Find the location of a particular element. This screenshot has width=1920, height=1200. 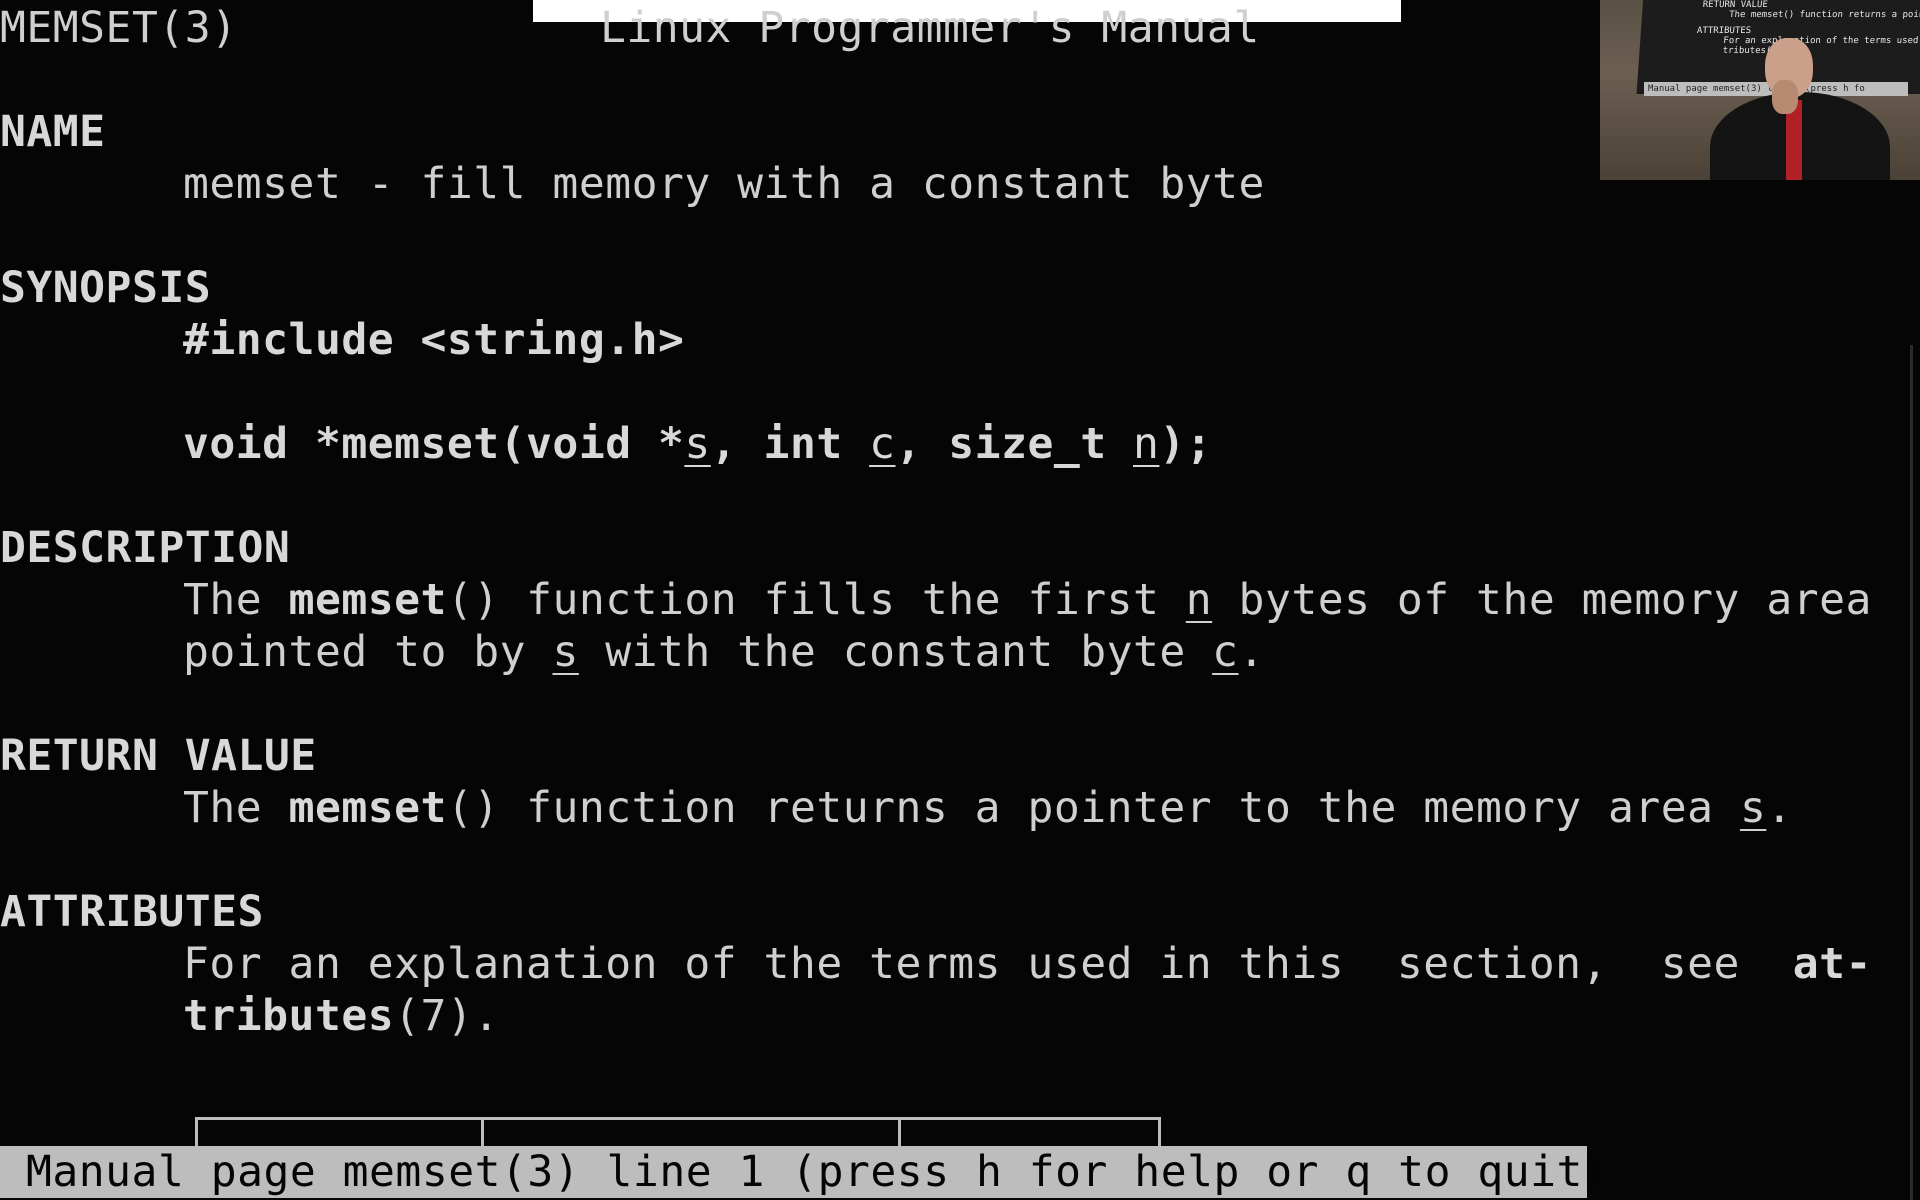

proto-part: void *memset(void * is located at coordinates (434, 444).